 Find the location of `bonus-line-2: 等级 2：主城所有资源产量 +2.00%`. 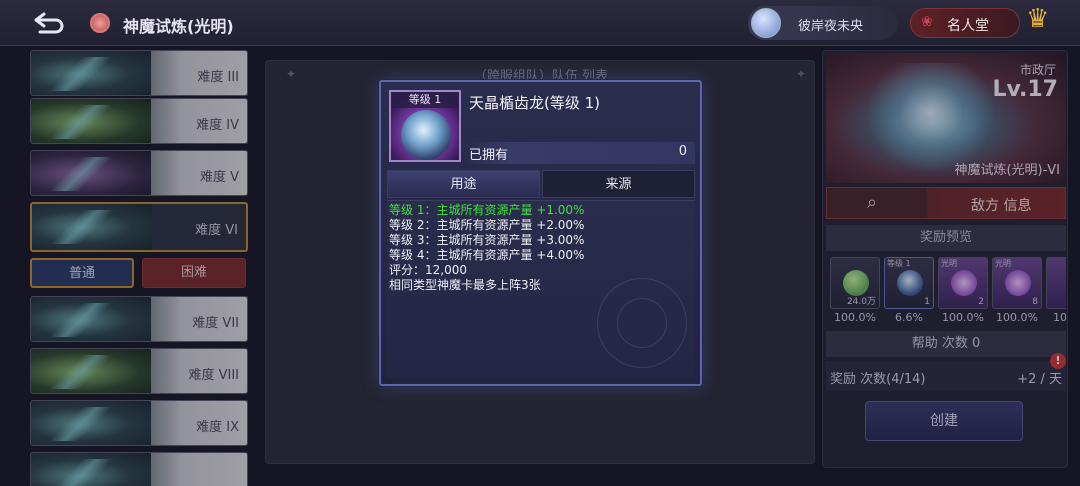

bonus-line-2: 等级 2：主城所有资源产量 +2.00% is located at coordinates (487, 225).